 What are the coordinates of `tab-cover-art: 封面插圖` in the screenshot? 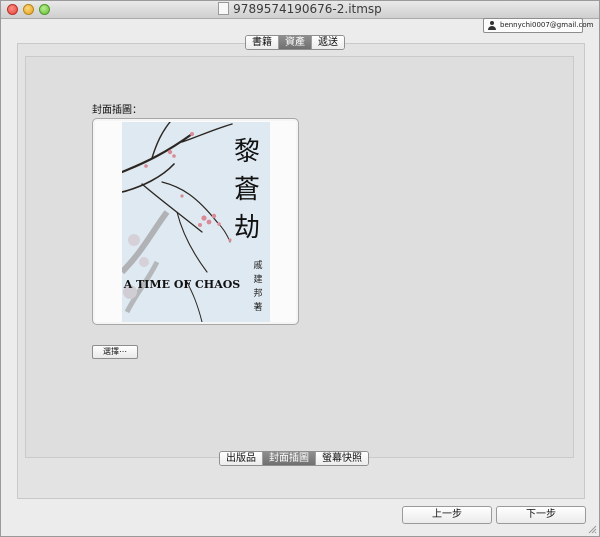 It's located at (288, 458).